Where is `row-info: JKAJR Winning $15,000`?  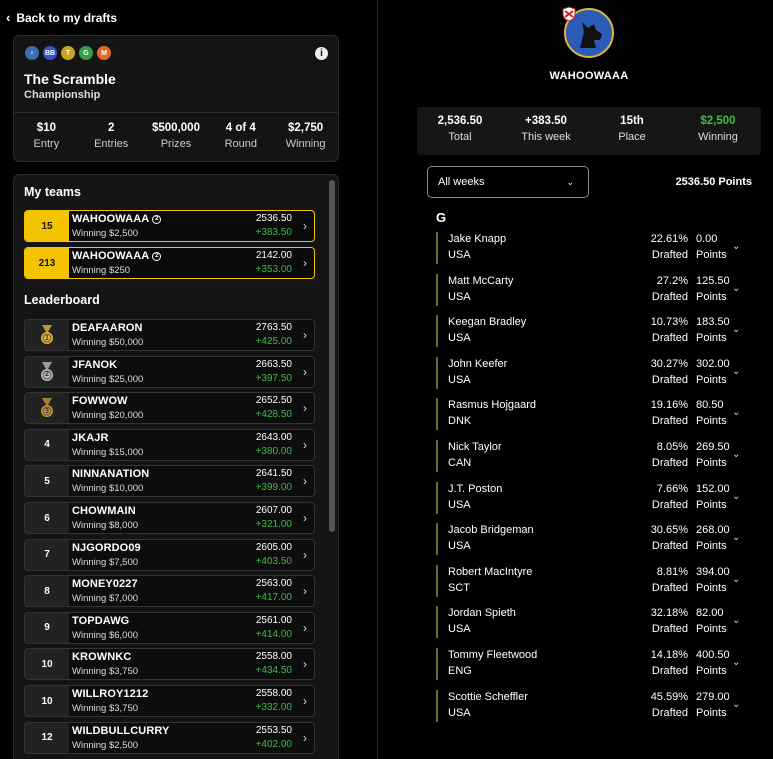 row-info: JKAJR Winning $15,000 is located at coordinates (162, 445).